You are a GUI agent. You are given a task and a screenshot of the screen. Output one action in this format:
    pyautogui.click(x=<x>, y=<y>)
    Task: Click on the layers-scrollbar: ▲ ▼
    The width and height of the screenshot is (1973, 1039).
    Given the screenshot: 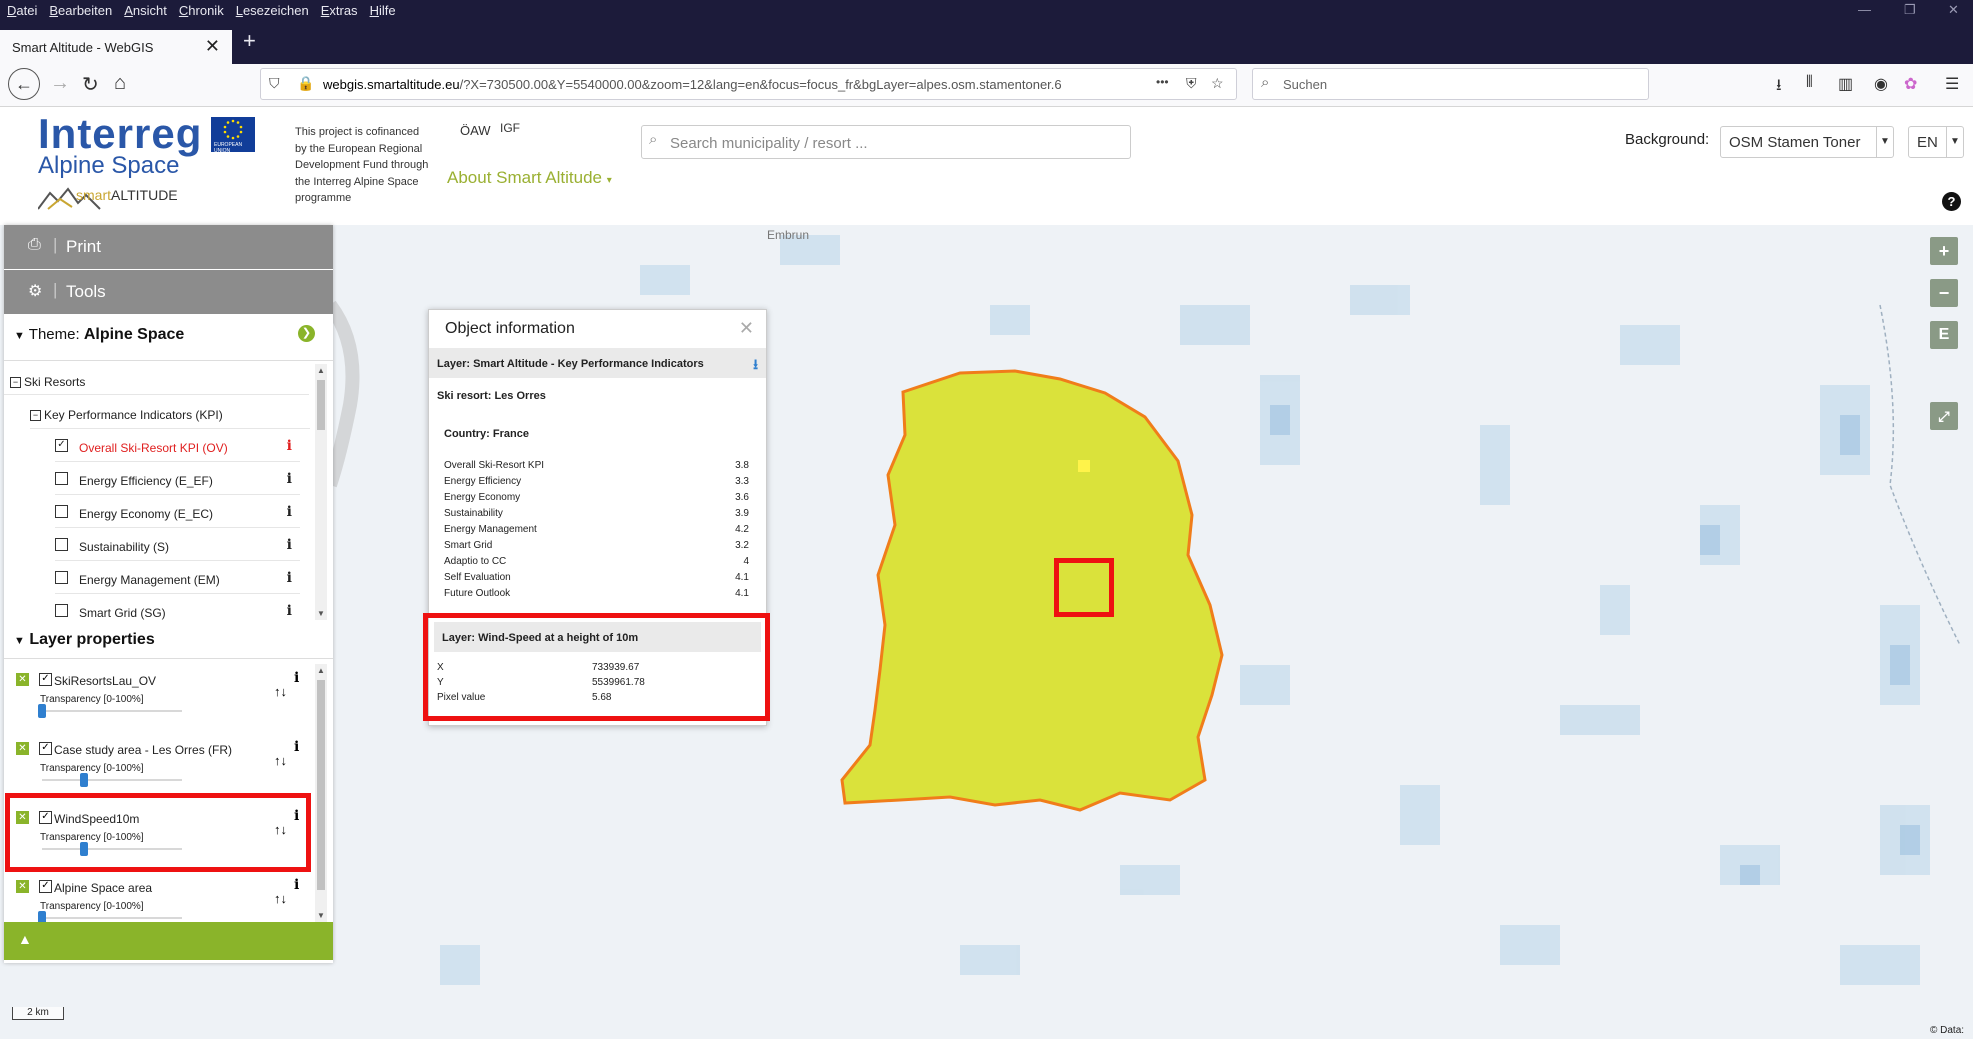 What is the action you would take?
    pyautogui.click(x=321, y=793)
    